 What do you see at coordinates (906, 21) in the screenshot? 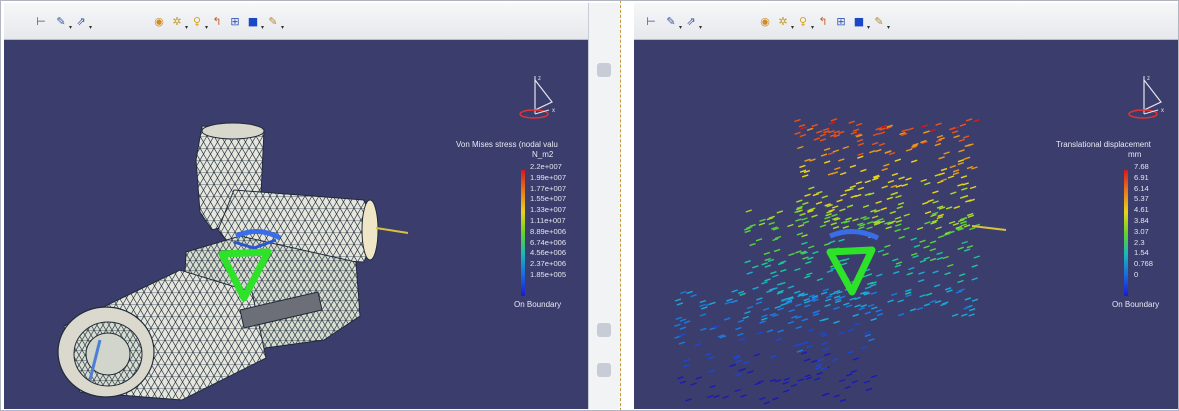
I see `right-toolbar: ⊢ ✎ ▾ ⇗ ▾ ◉ ✲ ▾ ♀ ▾ ↰ ⊞ ■ ▾ ✎ ▾` at bounding box center [906, 21].